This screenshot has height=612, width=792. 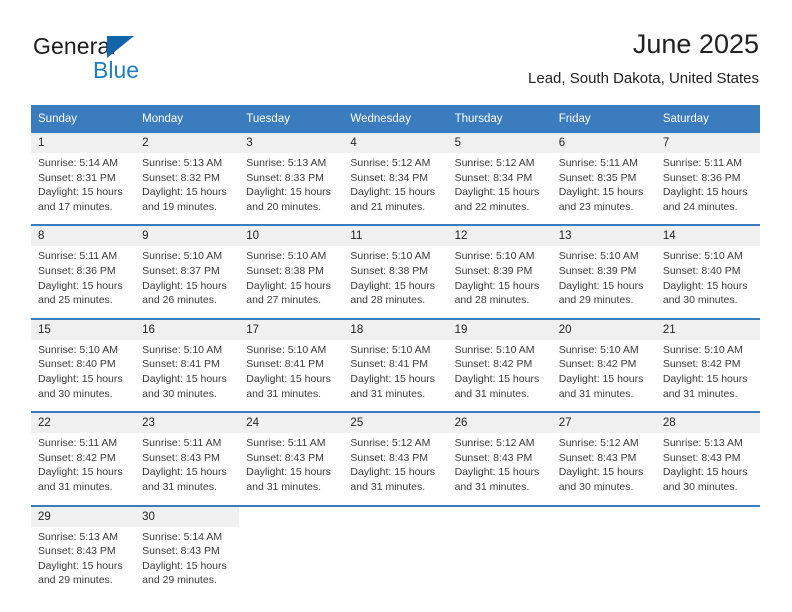 I want to click on day-number-cell: 9, so click(x=187, y=235).